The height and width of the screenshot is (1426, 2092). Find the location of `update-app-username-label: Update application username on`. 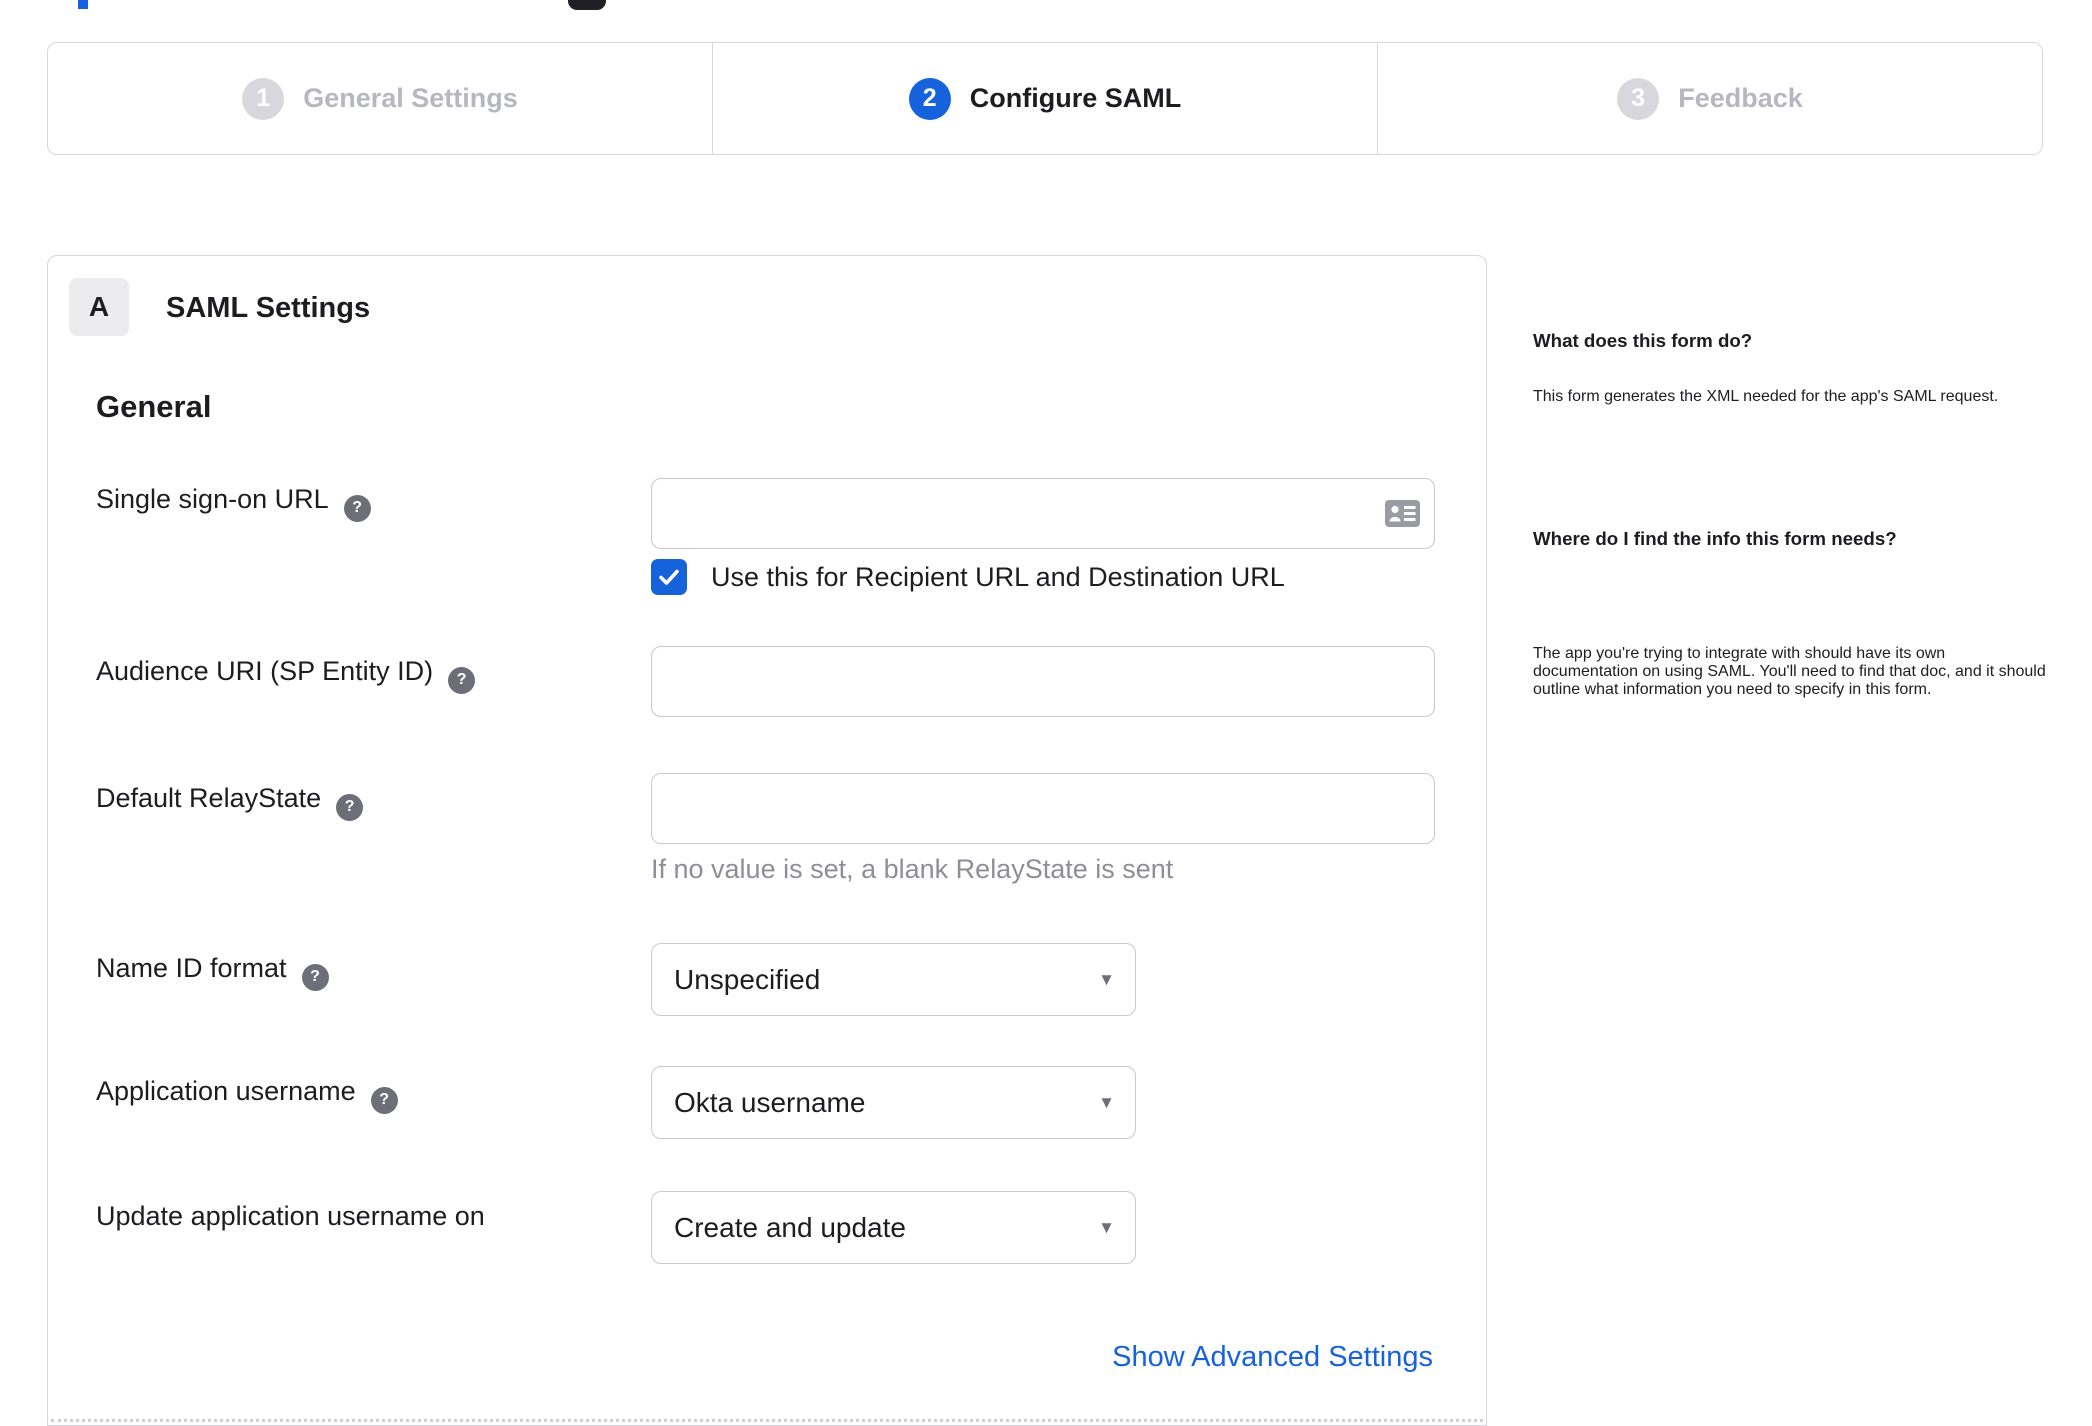

update-app-username-label: Update application username on is located at coordinates (290, 1216).